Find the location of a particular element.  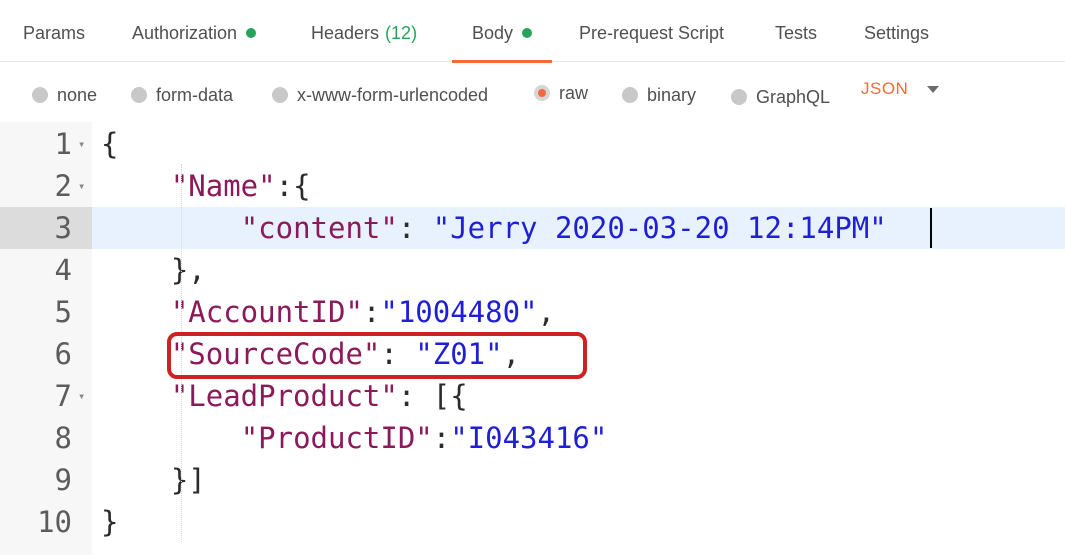

json-key: "LeadProduct" is located at coordinates (284, 396).